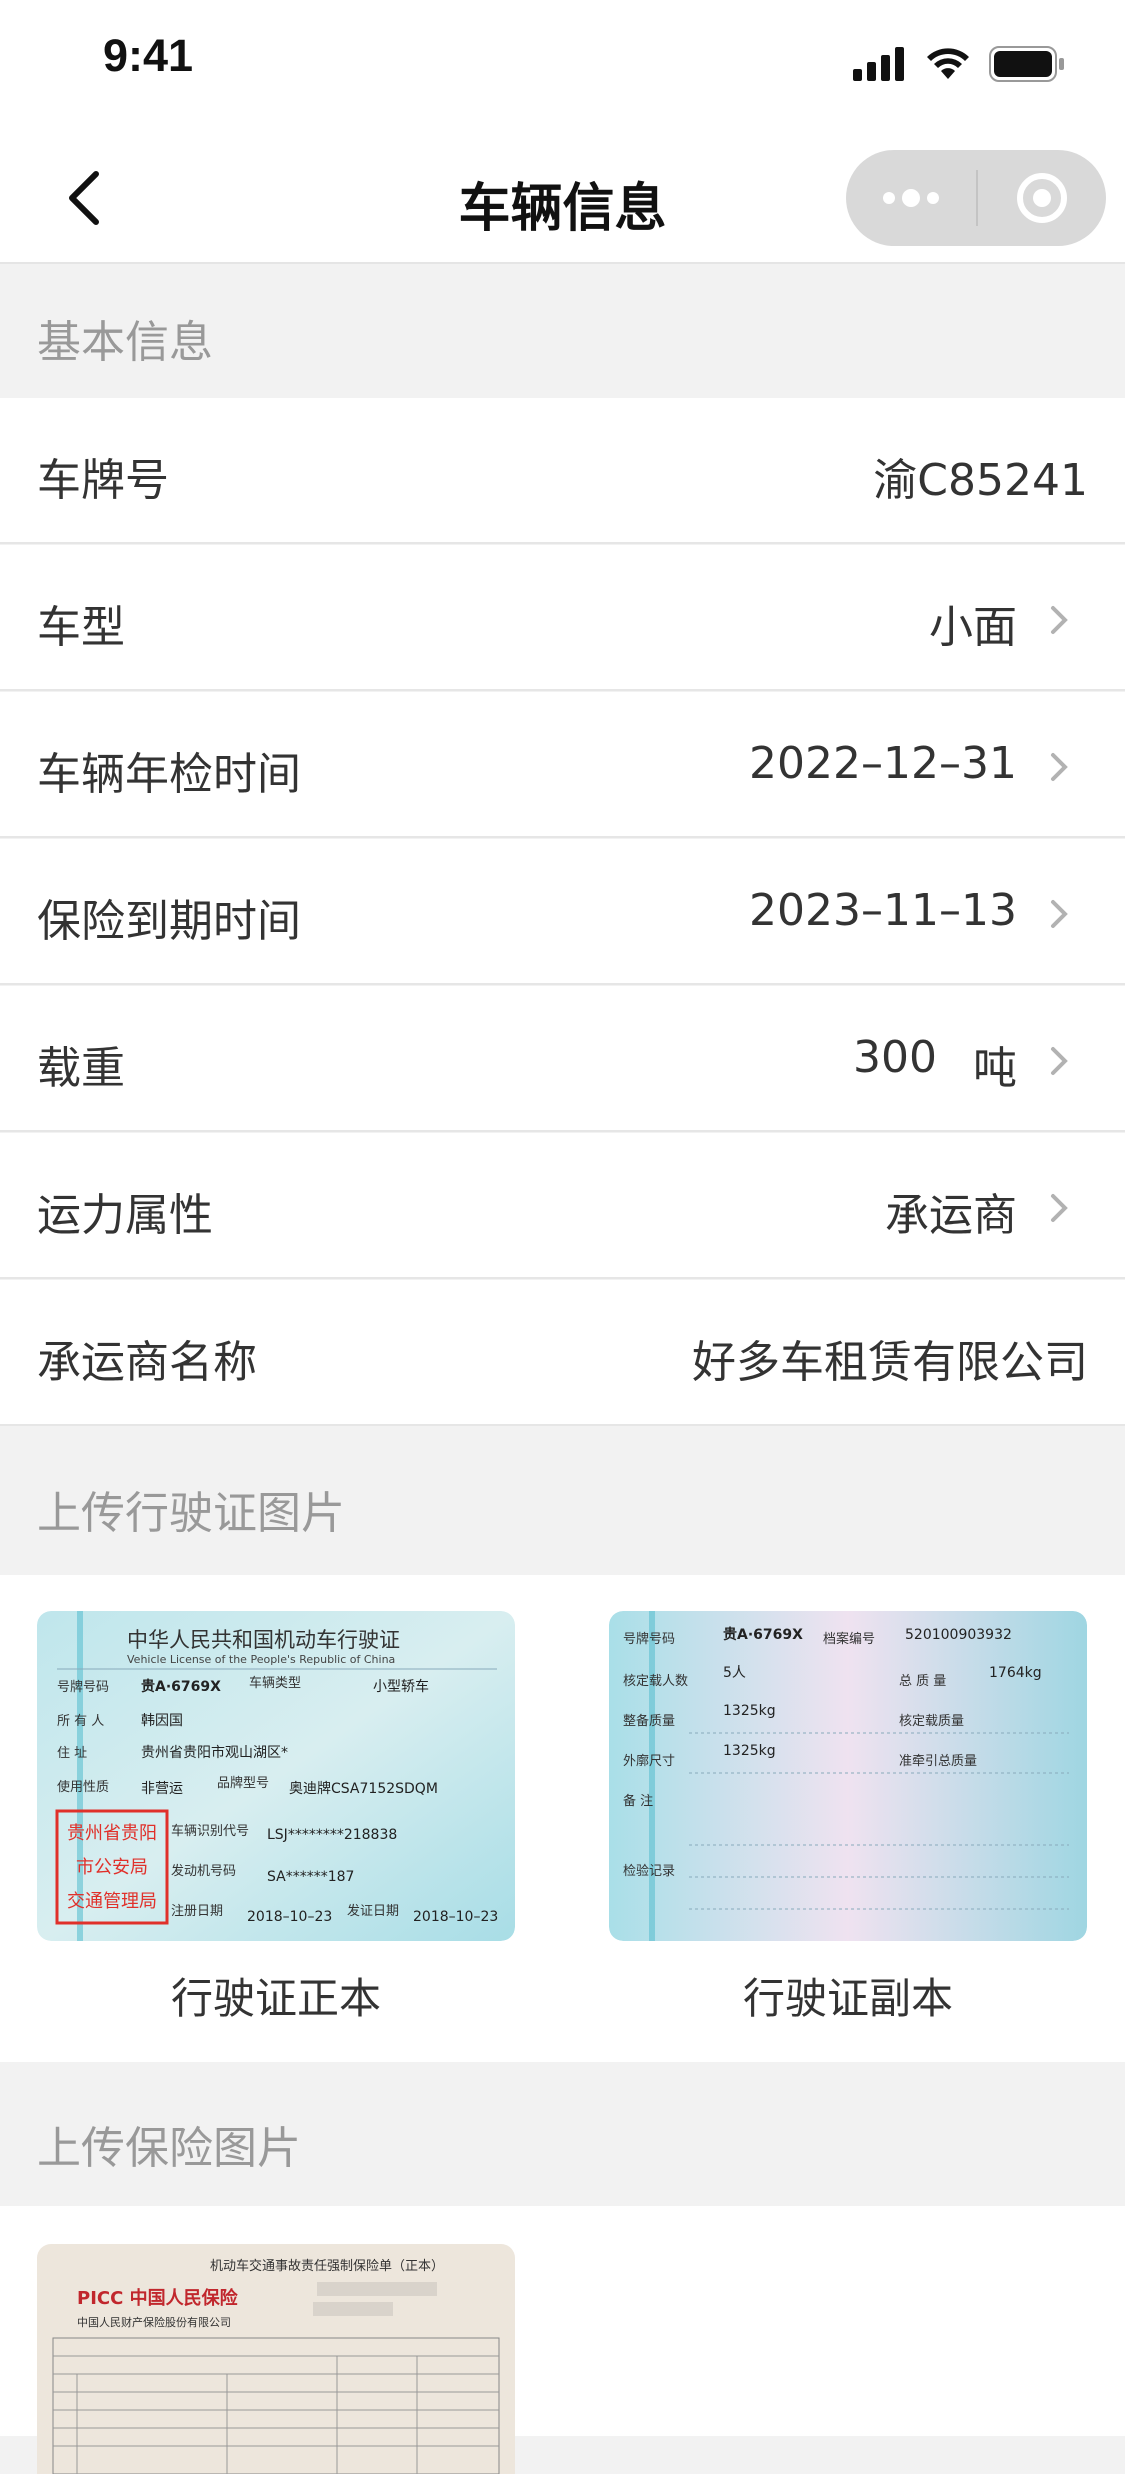  I want to click on tow-label: 准牵引总质量, so click(938, 1761).